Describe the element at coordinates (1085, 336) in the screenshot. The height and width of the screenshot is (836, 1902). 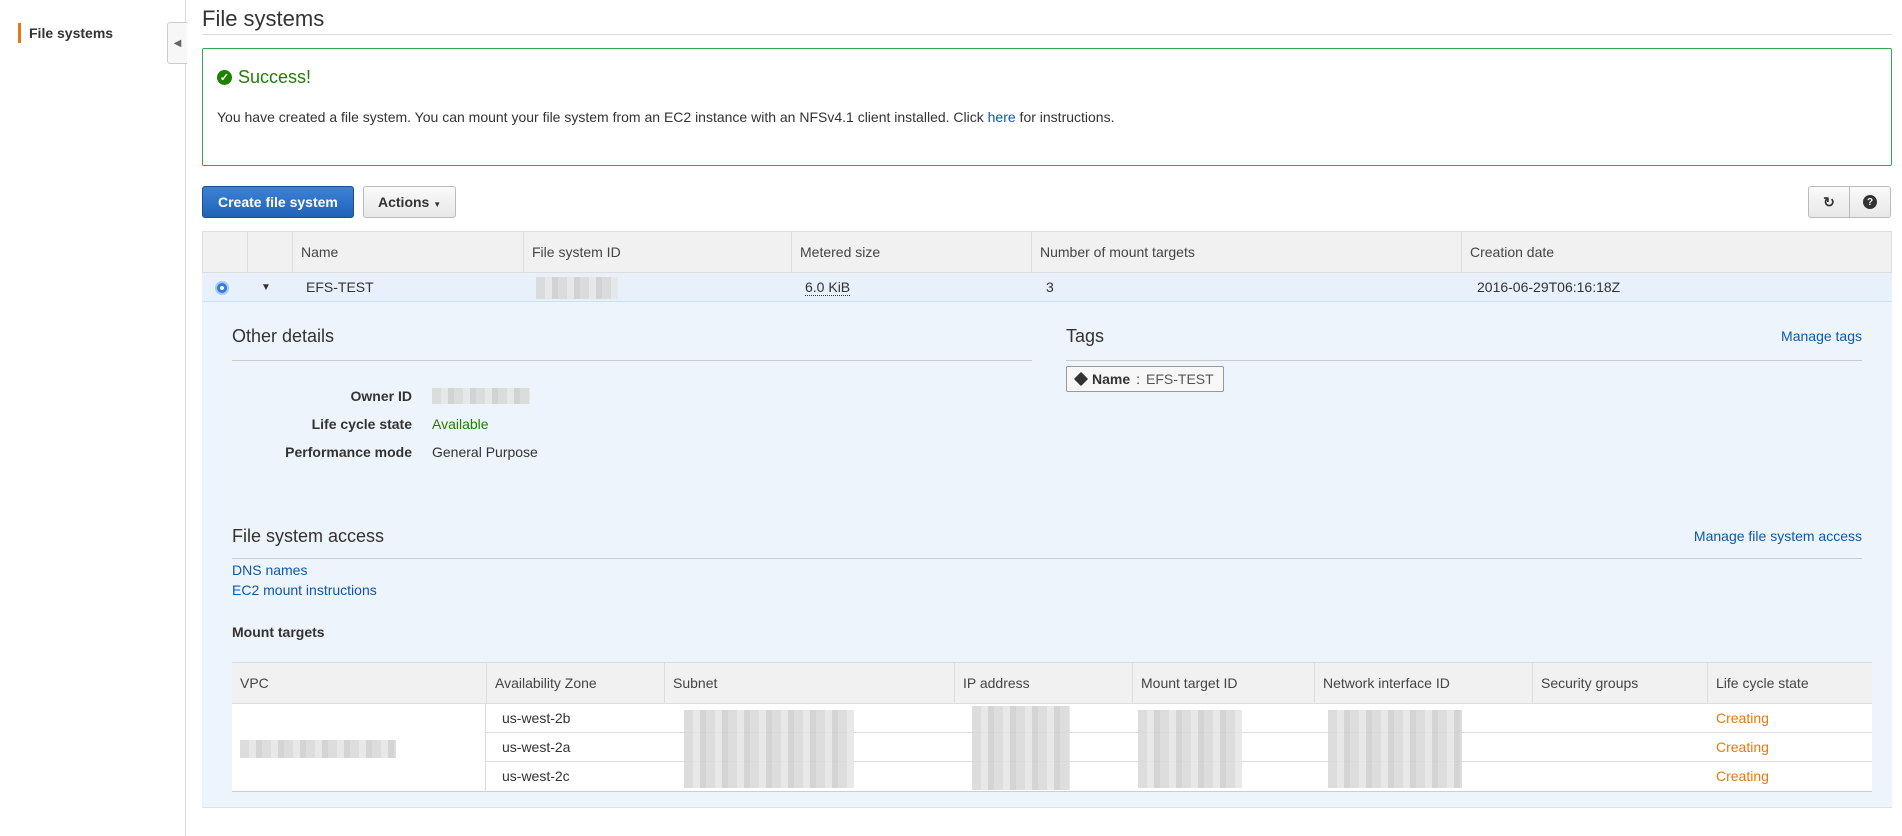
I see `tags-title: Tags` at that location.